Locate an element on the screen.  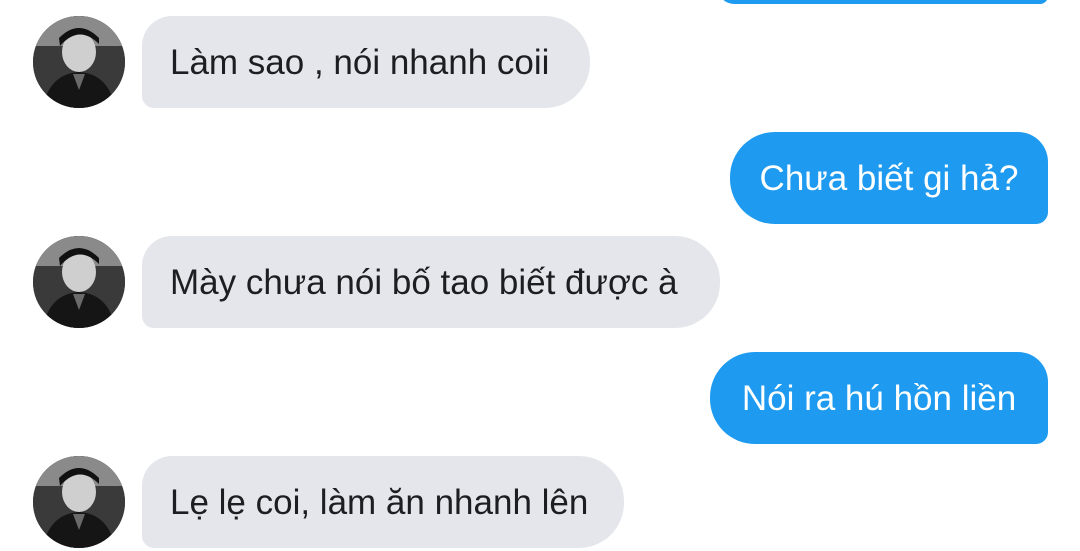
incoming-message-bubble: Lẹ lẹ coi, làm ăn nhanh lên is located at coordinates (383, 502).